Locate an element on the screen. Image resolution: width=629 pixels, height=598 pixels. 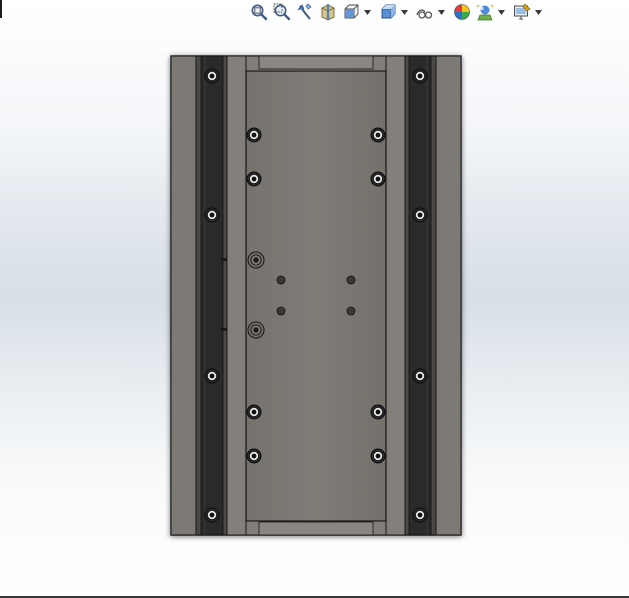
display-style-button is located at coordinates (388, 12).